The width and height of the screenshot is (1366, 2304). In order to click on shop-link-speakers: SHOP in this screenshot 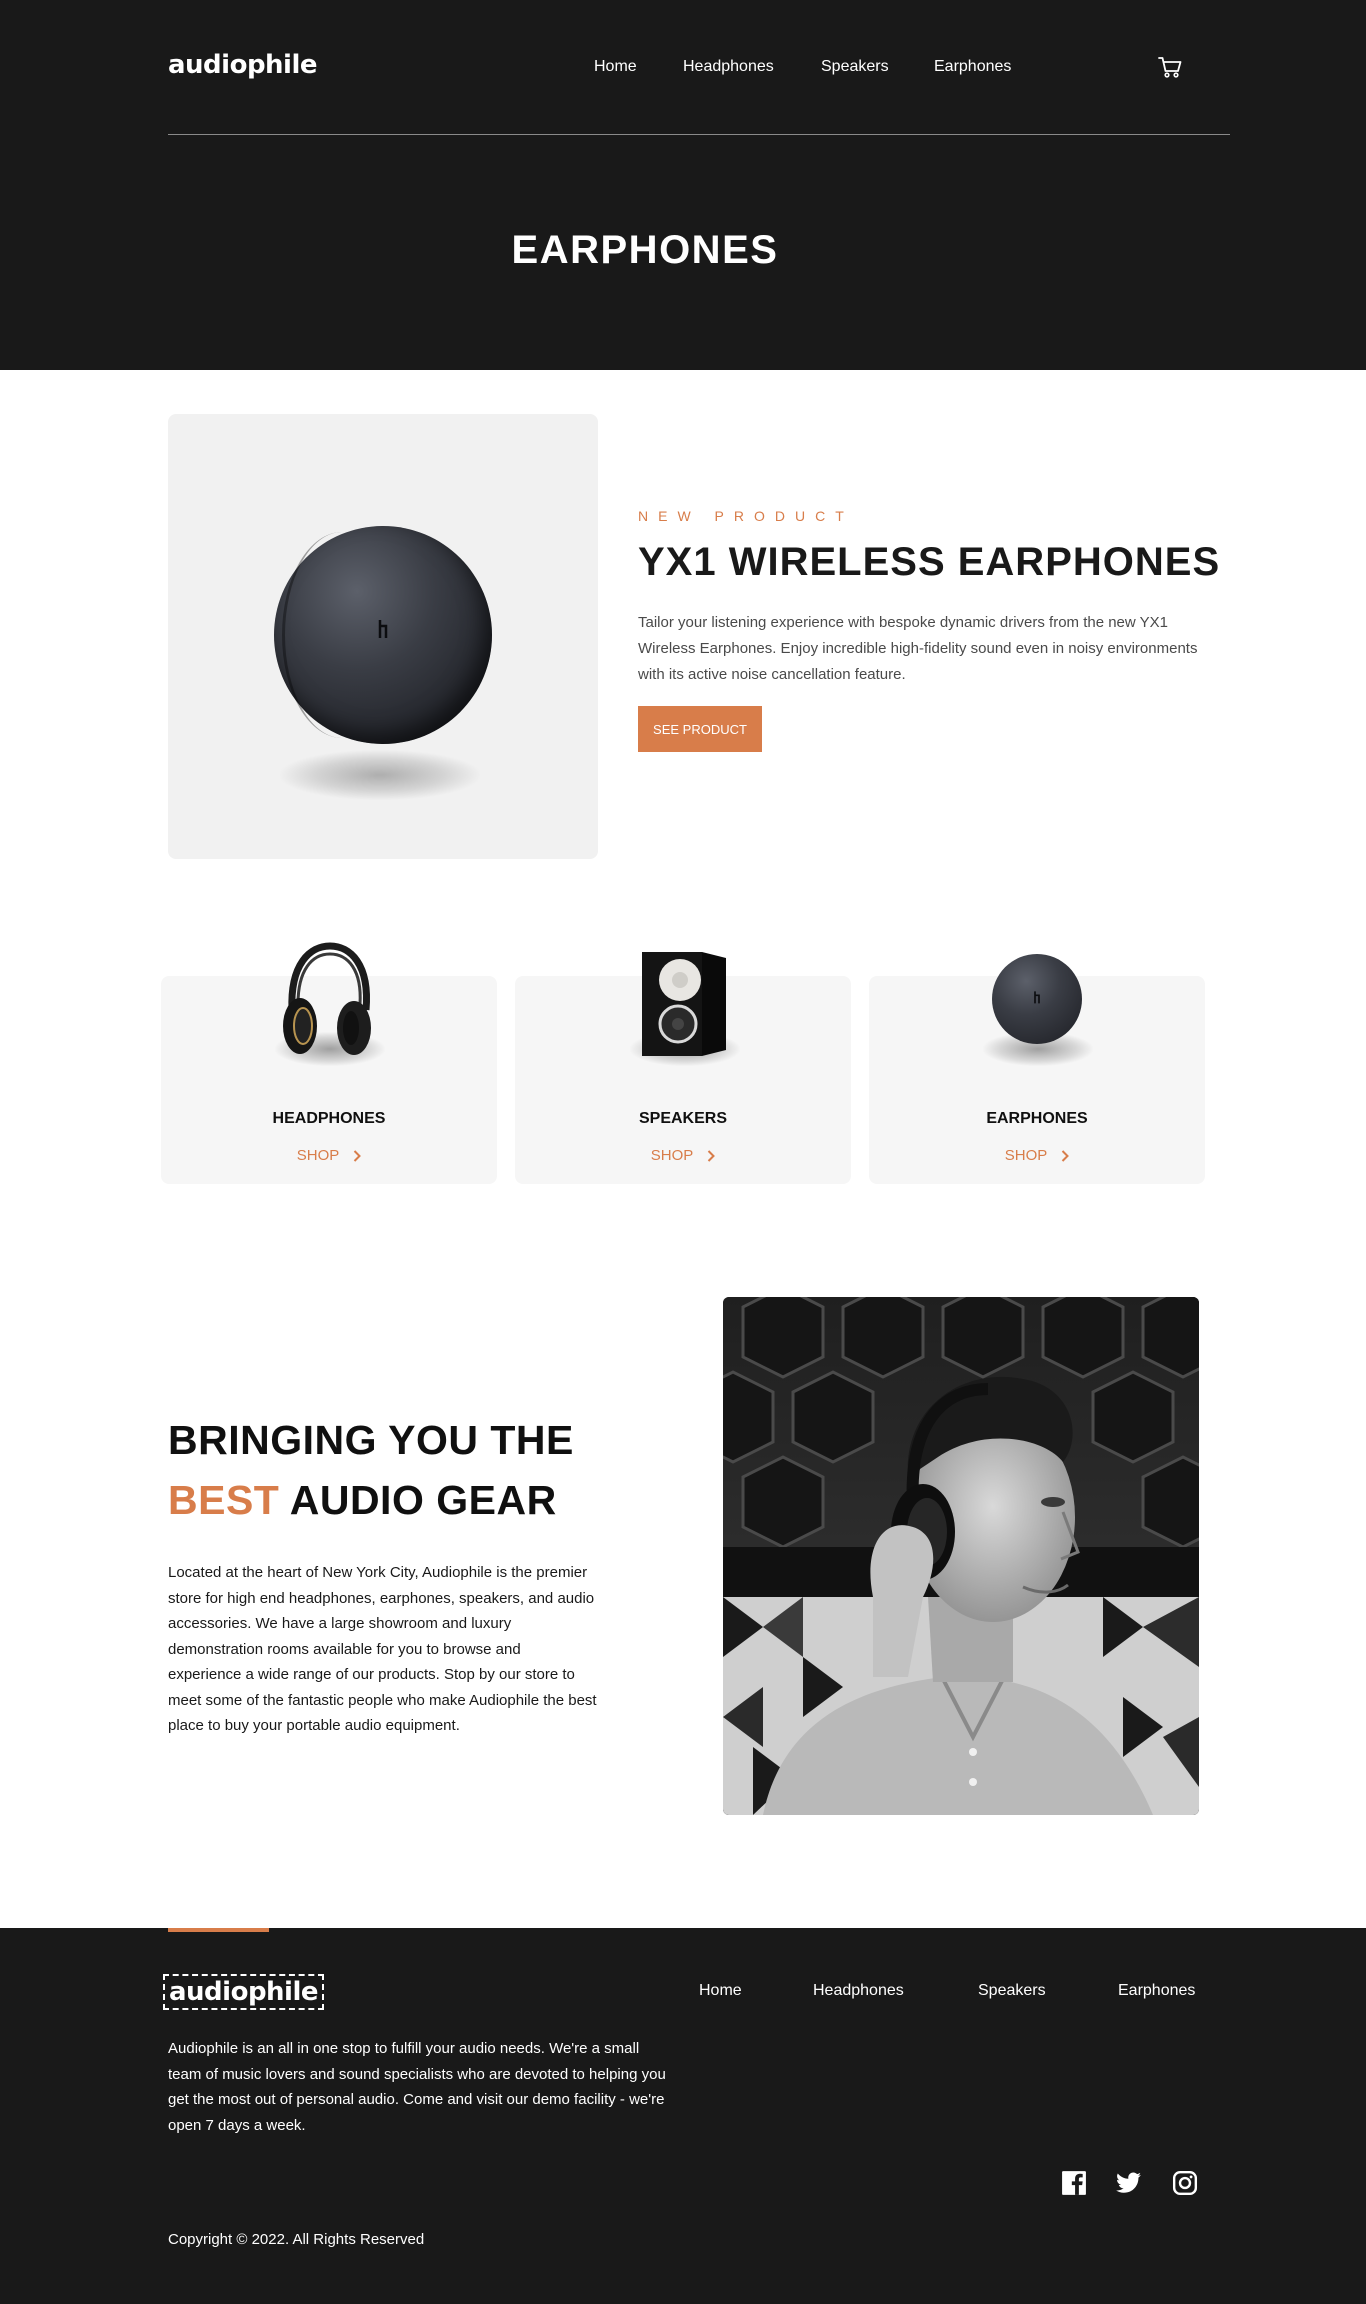, I will do `click(683, 1155)`.